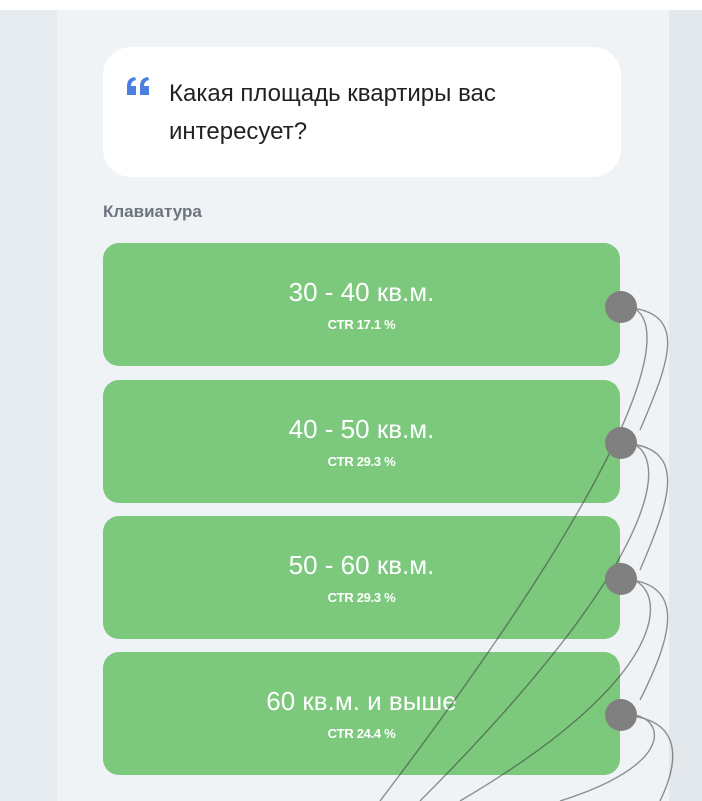  Describe the element at coordinates (152, 211) in the screenshot. I see `keyboard-label: Клавиатура` at that location.